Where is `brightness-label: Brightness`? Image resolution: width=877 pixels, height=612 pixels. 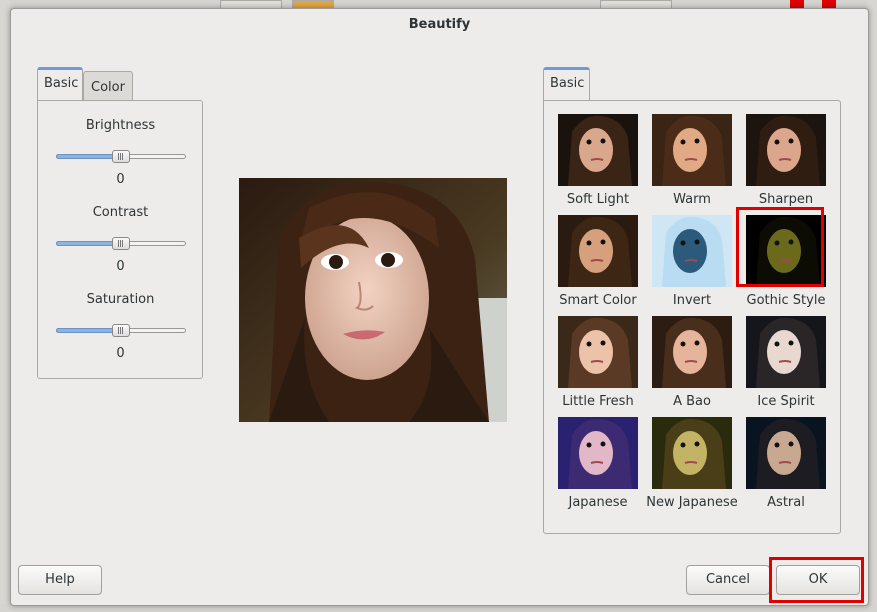 brightness-label: Brightness is located at coordinates (120, 125).